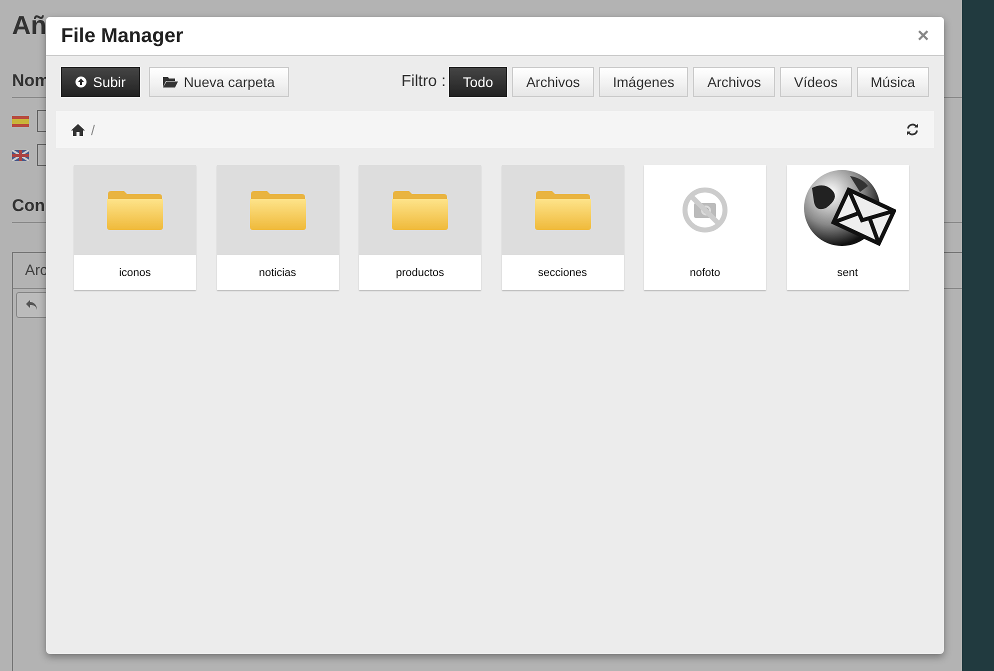 This screenshot has width=994, height=671. Describe the element at coordinates (81, 82) in the screenshot. I see `upload-icon` at that location.